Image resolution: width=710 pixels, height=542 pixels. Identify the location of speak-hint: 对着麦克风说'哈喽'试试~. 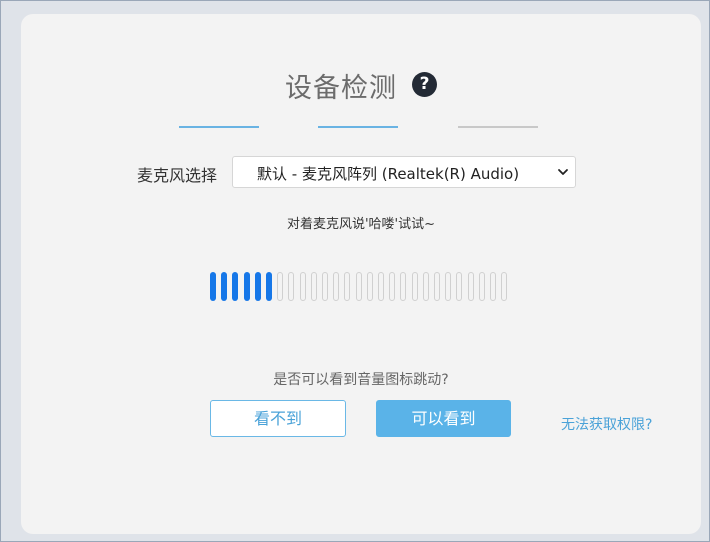
(361, 224).